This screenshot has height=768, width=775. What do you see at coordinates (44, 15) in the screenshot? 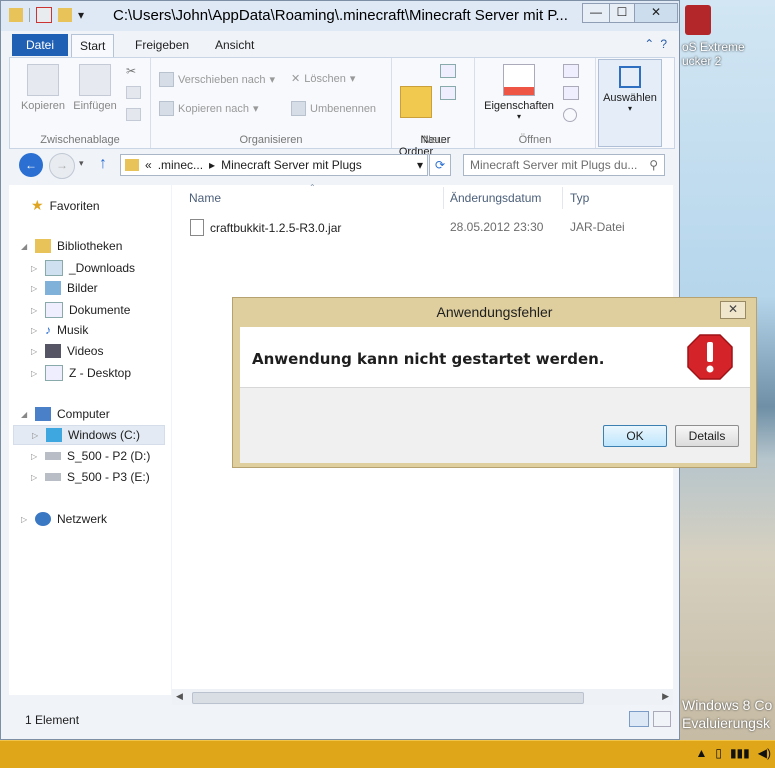
I see `properties-qat-icon` at bounding box center [44, 15].